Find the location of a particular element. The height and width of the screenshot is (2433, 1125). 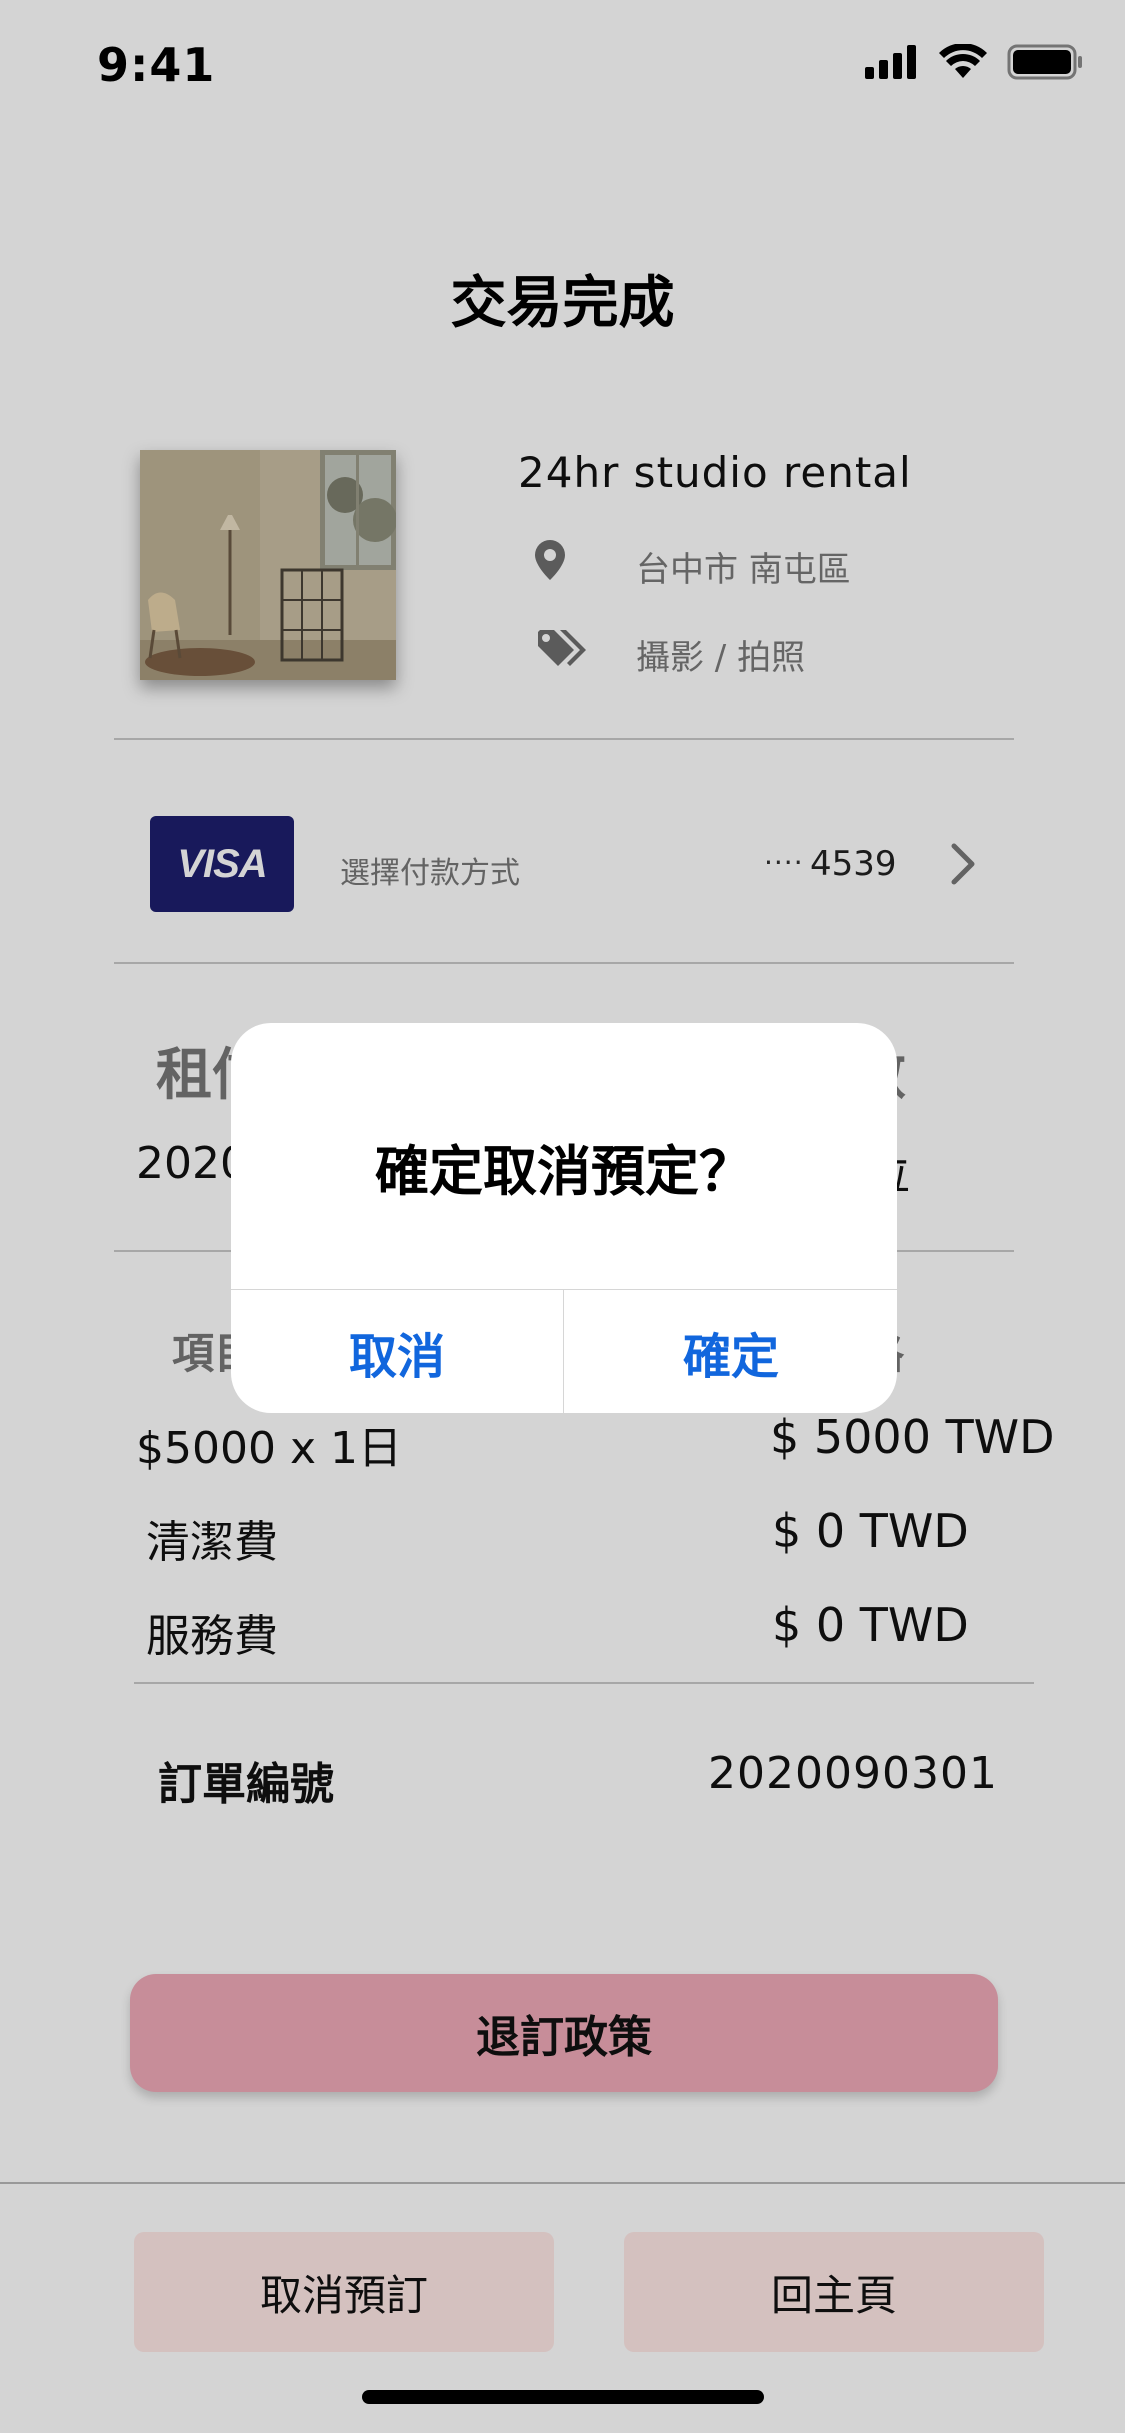

dialog-cancel-button: 取消 is located at coordinates (397, 1351).